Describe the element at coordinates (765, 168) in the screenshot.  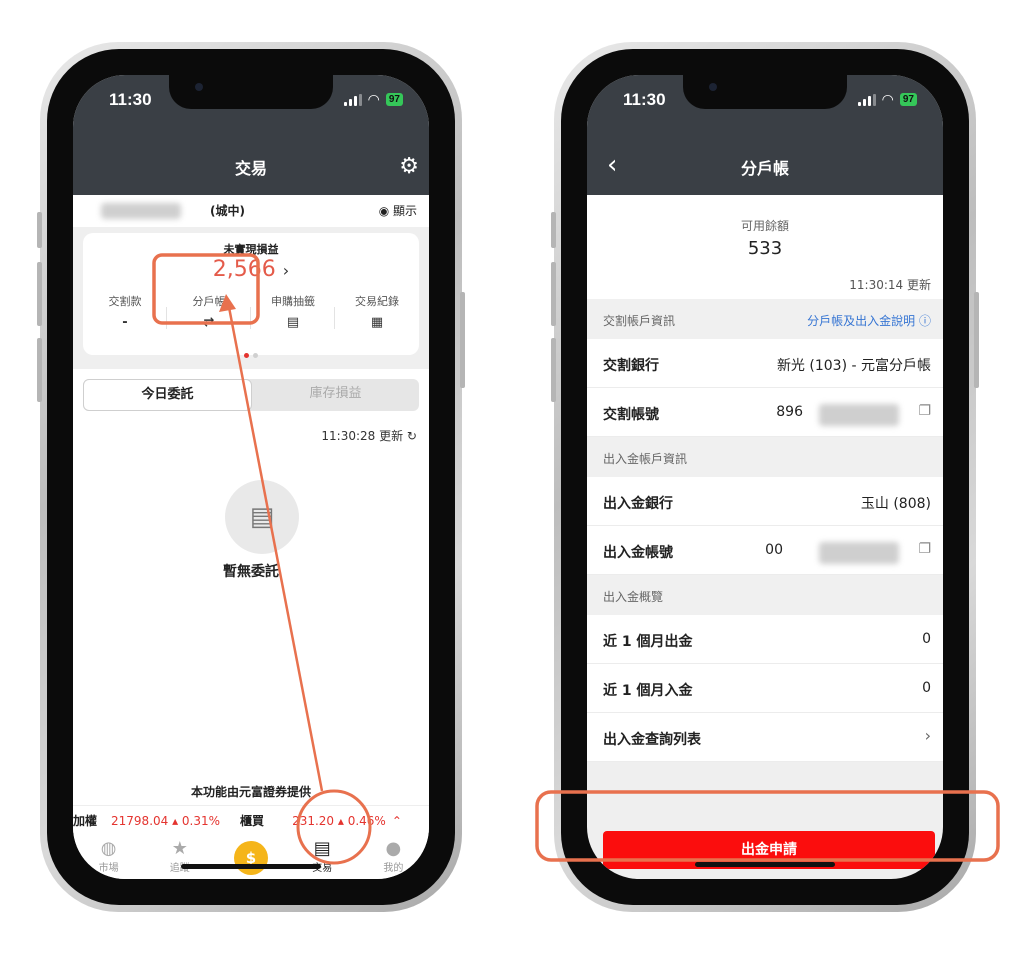
I see `top-nav: ‹ 分戶帳` at that location.